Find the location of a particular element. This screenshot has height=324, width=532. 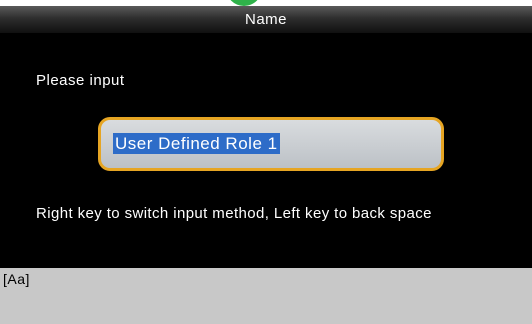

name-input: User Defined Role 1 is located at coordinates (271, 144).